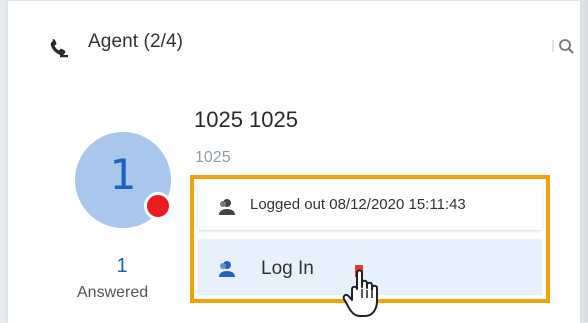 The width and height of the screenshot is (588, 323). What do you see at coordinates (358, 204) in the screenshot?
I see `status-text: Logged out 08/12/2020 15:11:43` at bounding box center [358, 204].